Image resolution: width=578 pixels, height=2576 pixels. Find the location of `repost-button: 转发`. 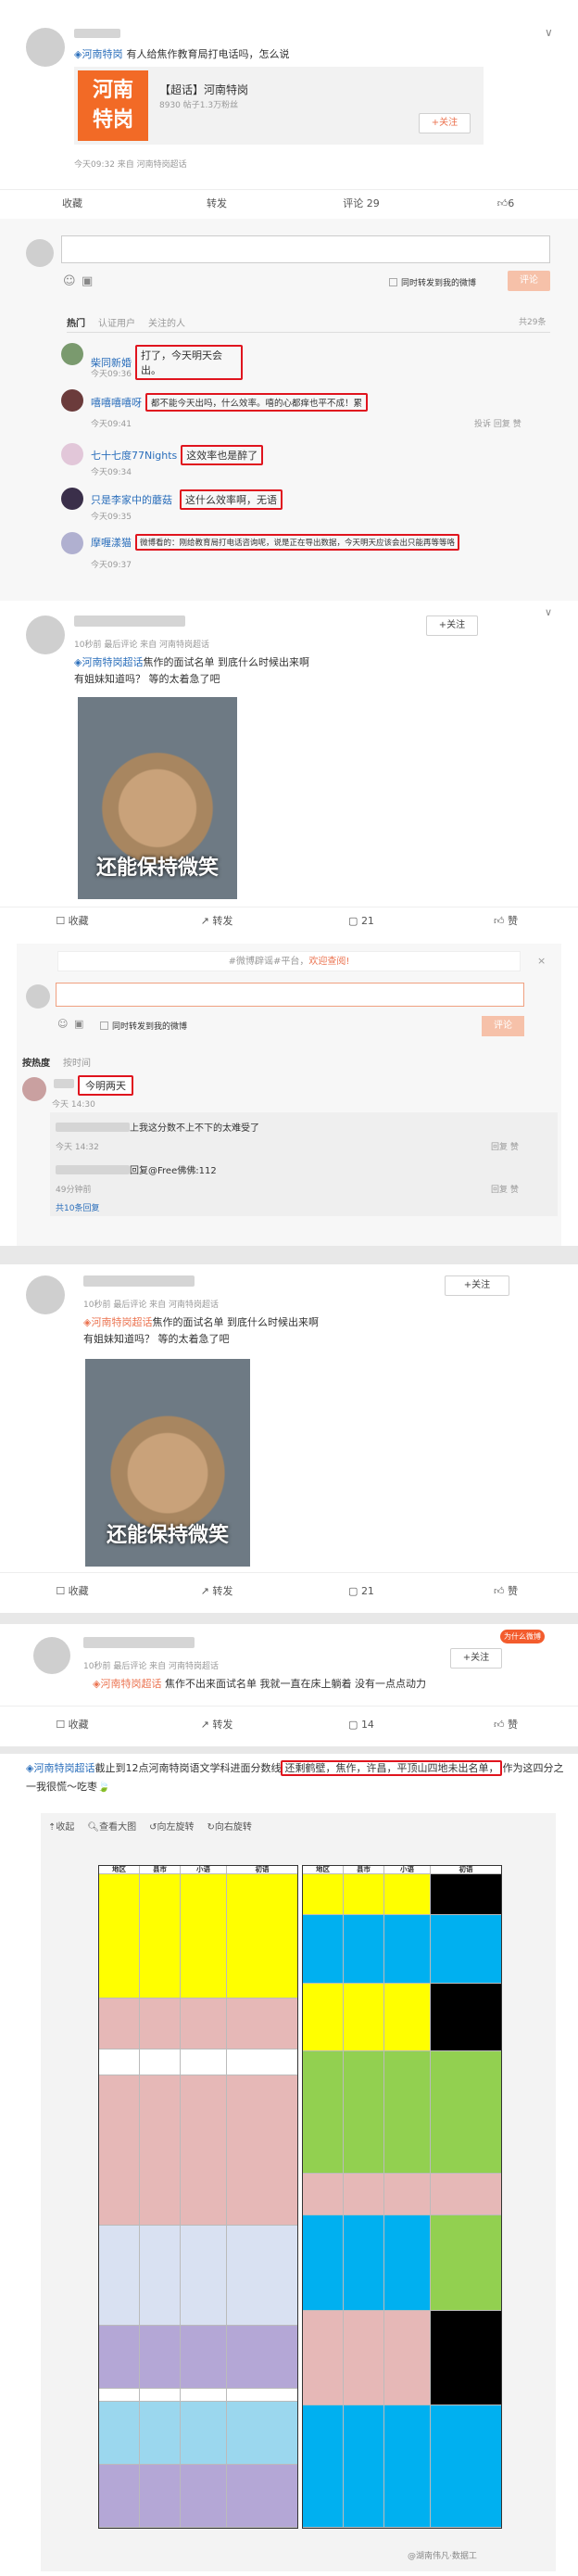

repost-button: 转发 is located at coordinates (217, 204).